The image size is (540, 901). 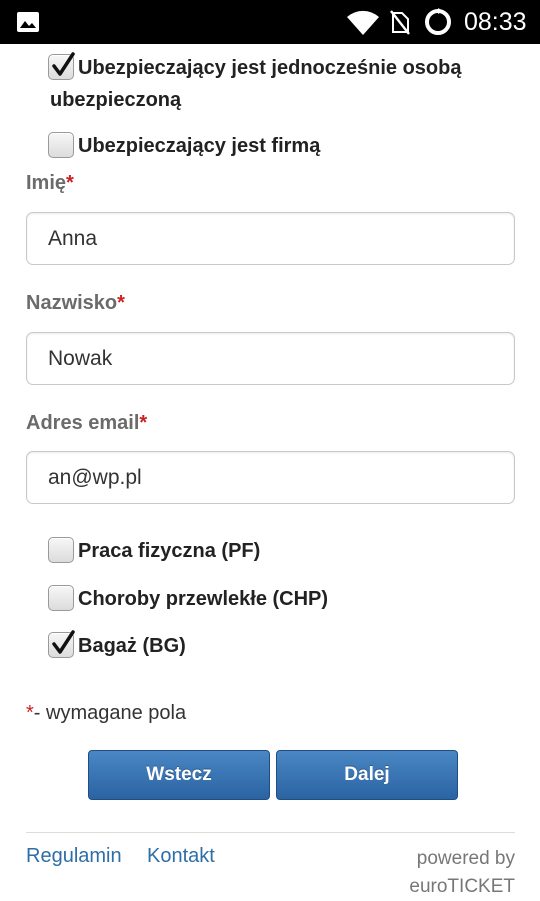 What do you see at coordinates (462, 873) in the screenshot?
I see `powered-by: powered by euroTICKET` at bounding box center [462, 873].